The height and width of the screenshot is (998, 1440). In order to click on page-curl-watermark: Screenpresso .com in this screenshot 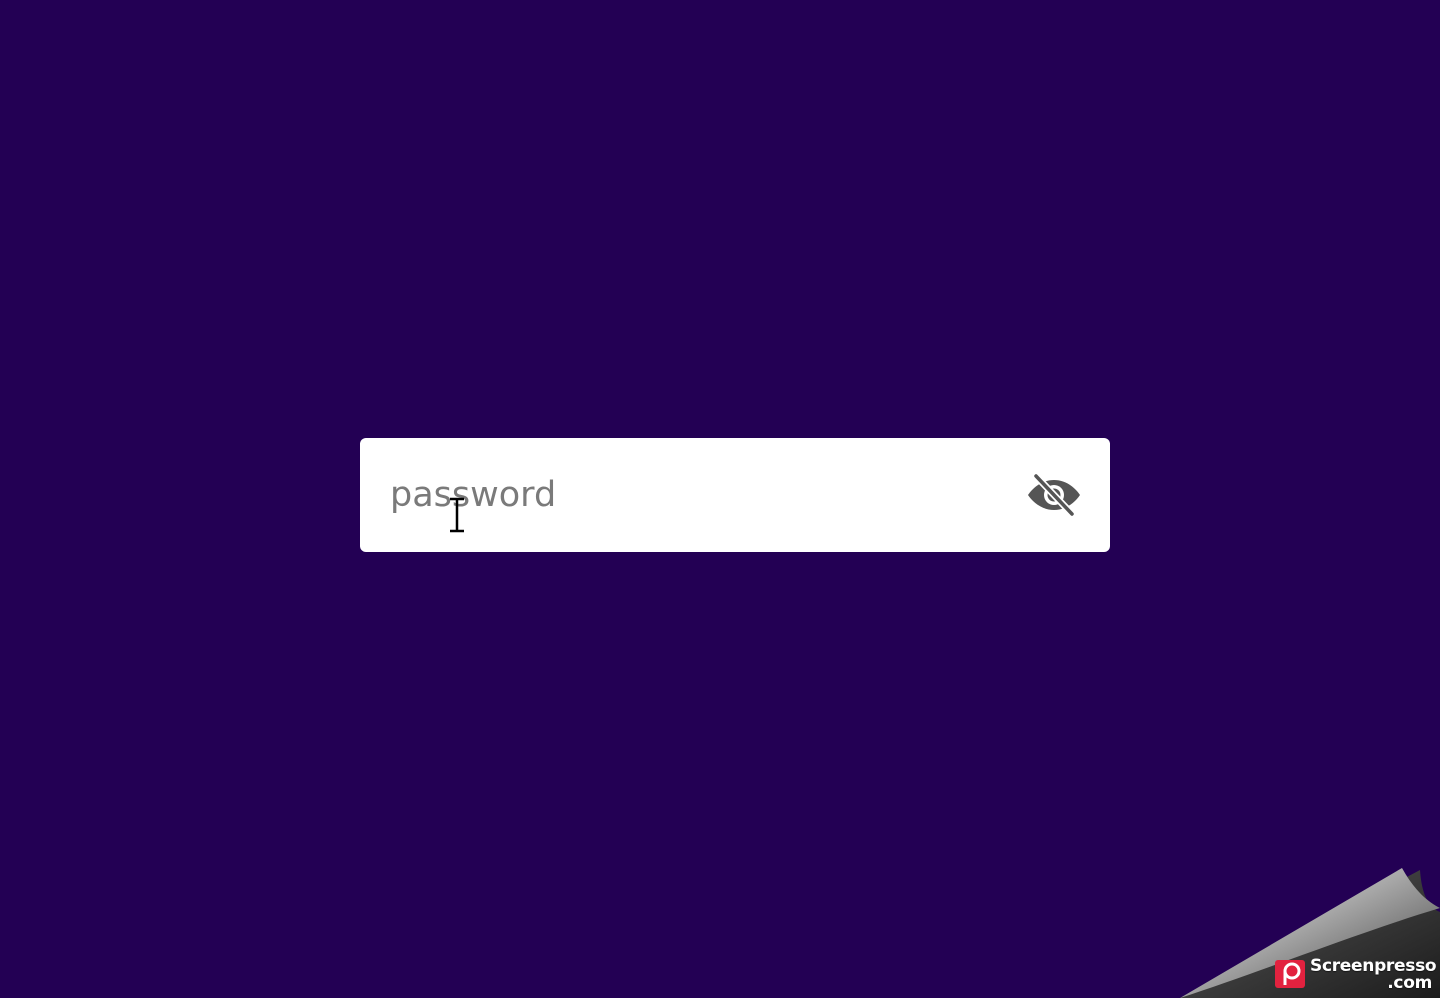, I will do `click(1310, 933)`.